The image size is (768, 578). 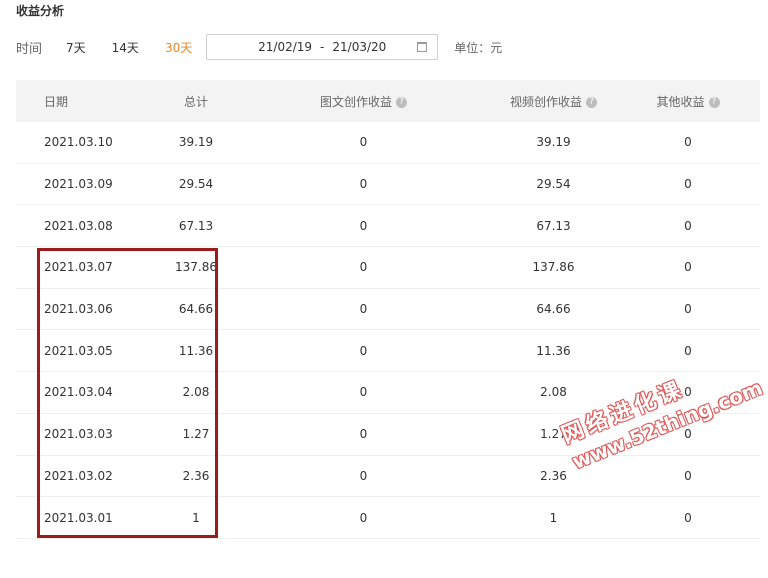 I want to click on table-row: 2021.03.09 29.54 0 29.54 0, so click(x=388, y=185).